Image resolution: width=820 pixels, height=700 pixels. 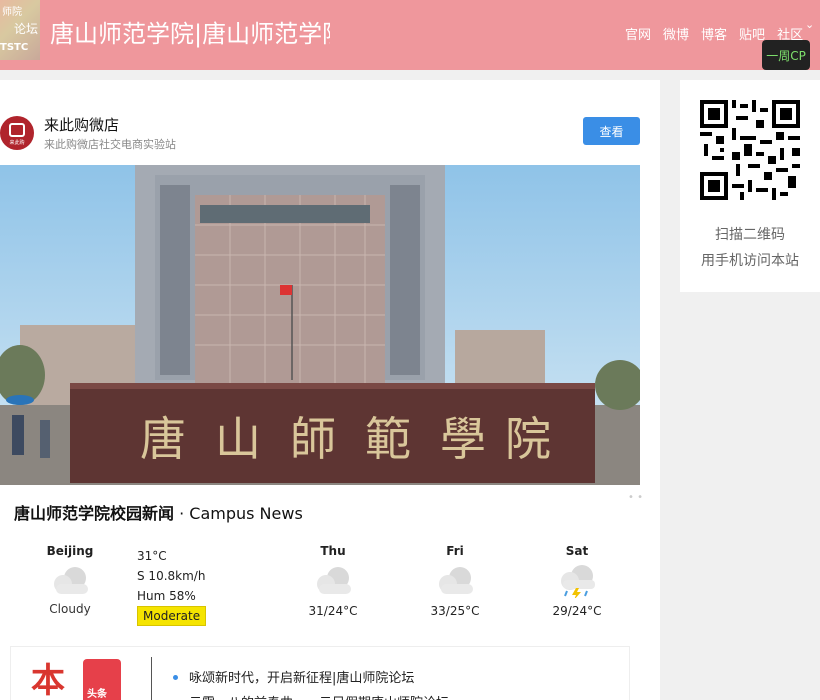 What do you see at coordinates (17, 130) in the screenshot?
I see `shop-logo-icon` at bounding box center [17, 130].